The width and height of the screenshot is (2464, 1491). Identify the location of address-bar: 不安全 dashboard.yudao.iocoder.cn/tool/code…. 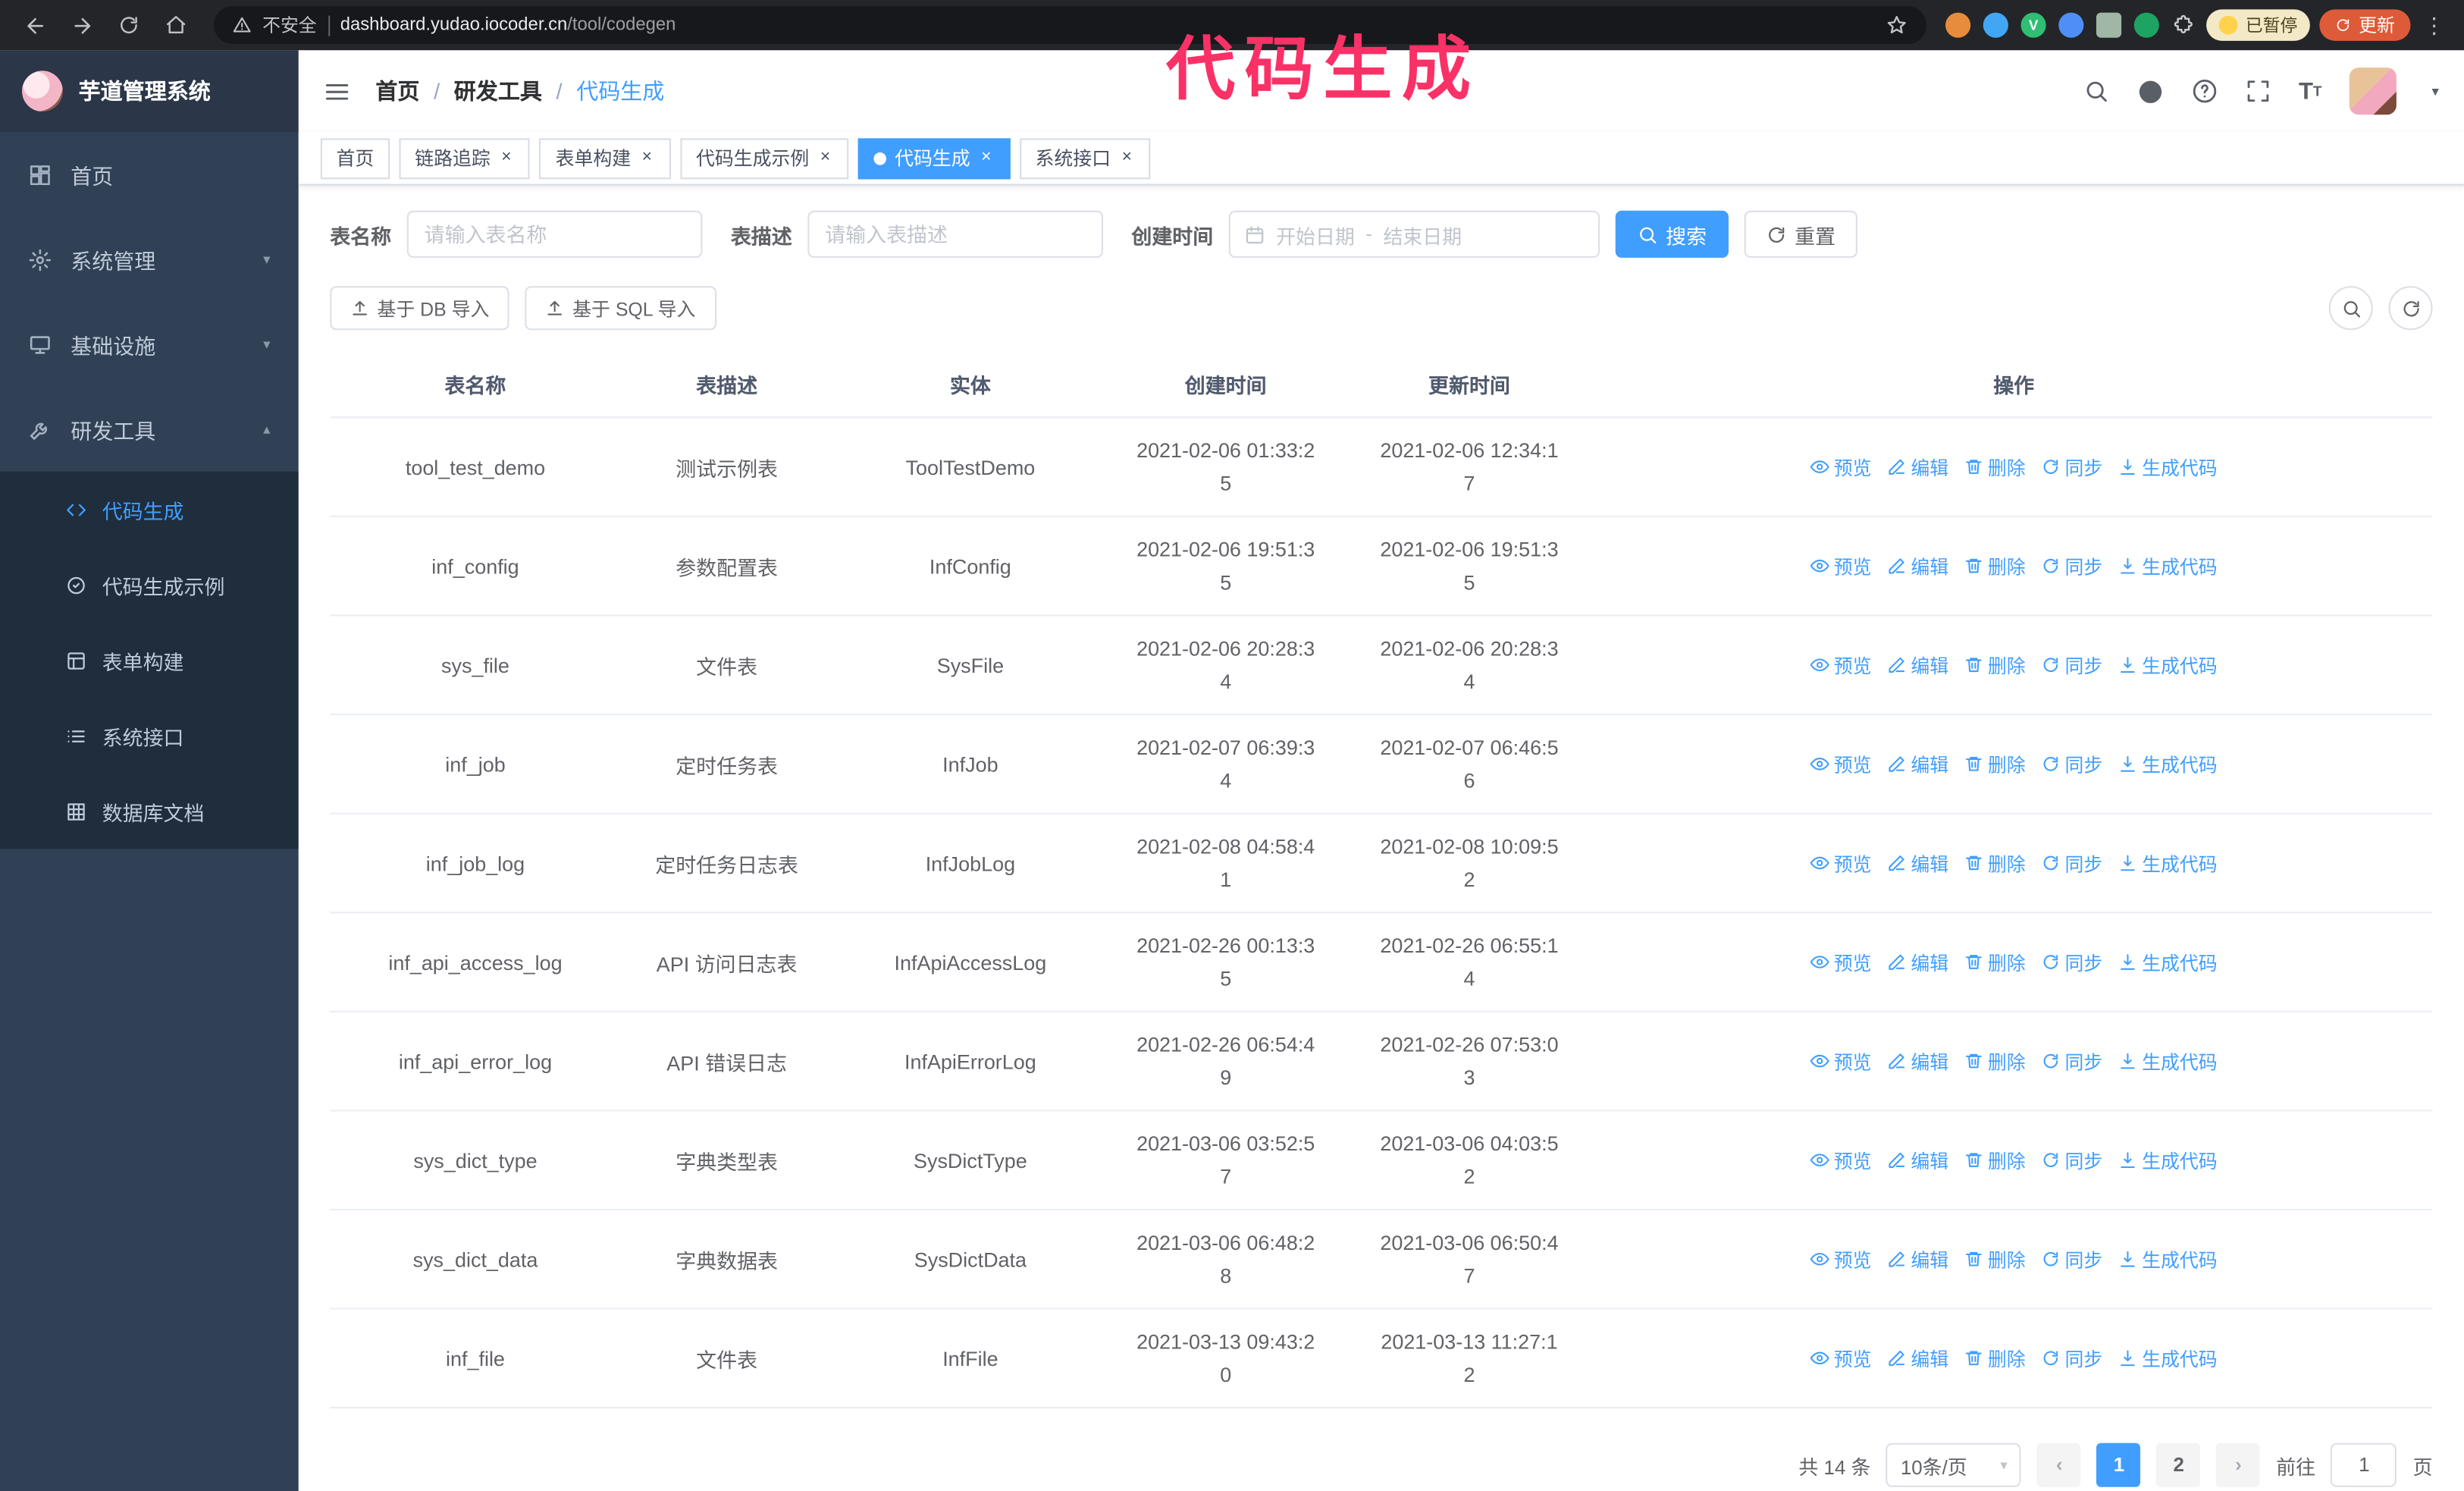
(1070, 25).